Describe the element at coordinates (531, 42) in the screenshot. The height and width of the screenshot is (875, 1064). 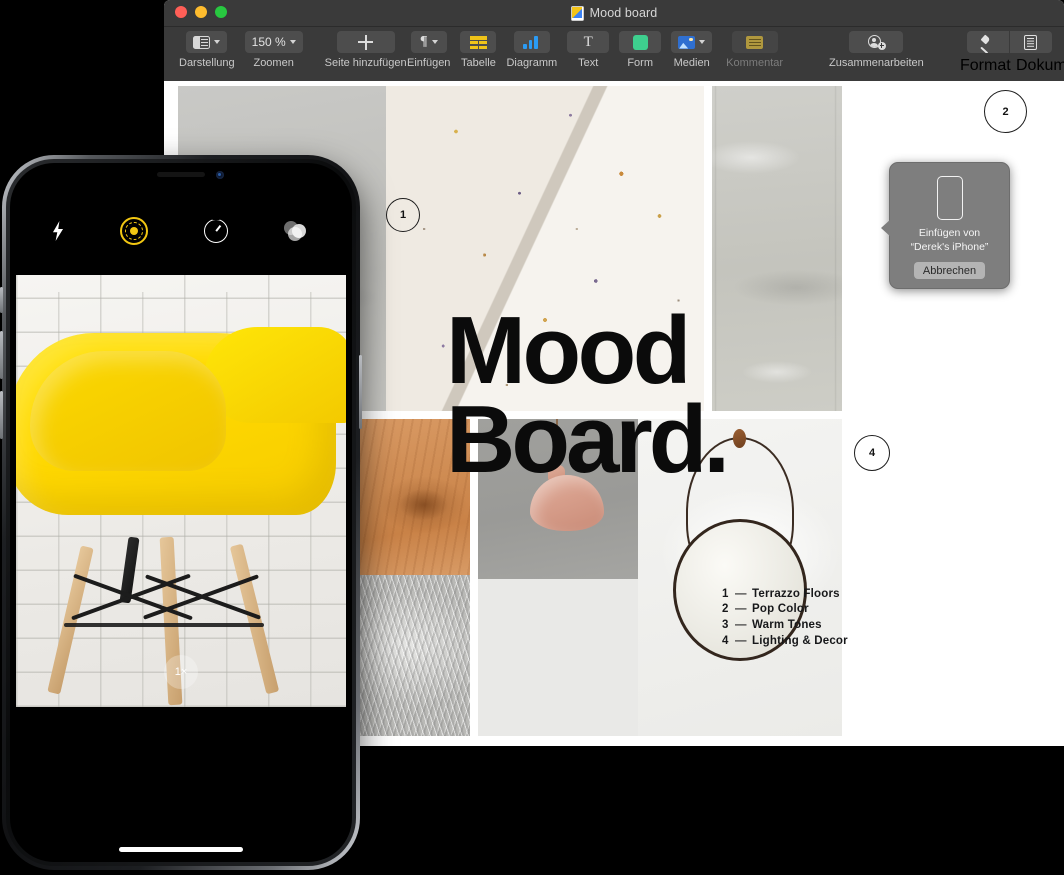
I see `chart-icon` at that location.